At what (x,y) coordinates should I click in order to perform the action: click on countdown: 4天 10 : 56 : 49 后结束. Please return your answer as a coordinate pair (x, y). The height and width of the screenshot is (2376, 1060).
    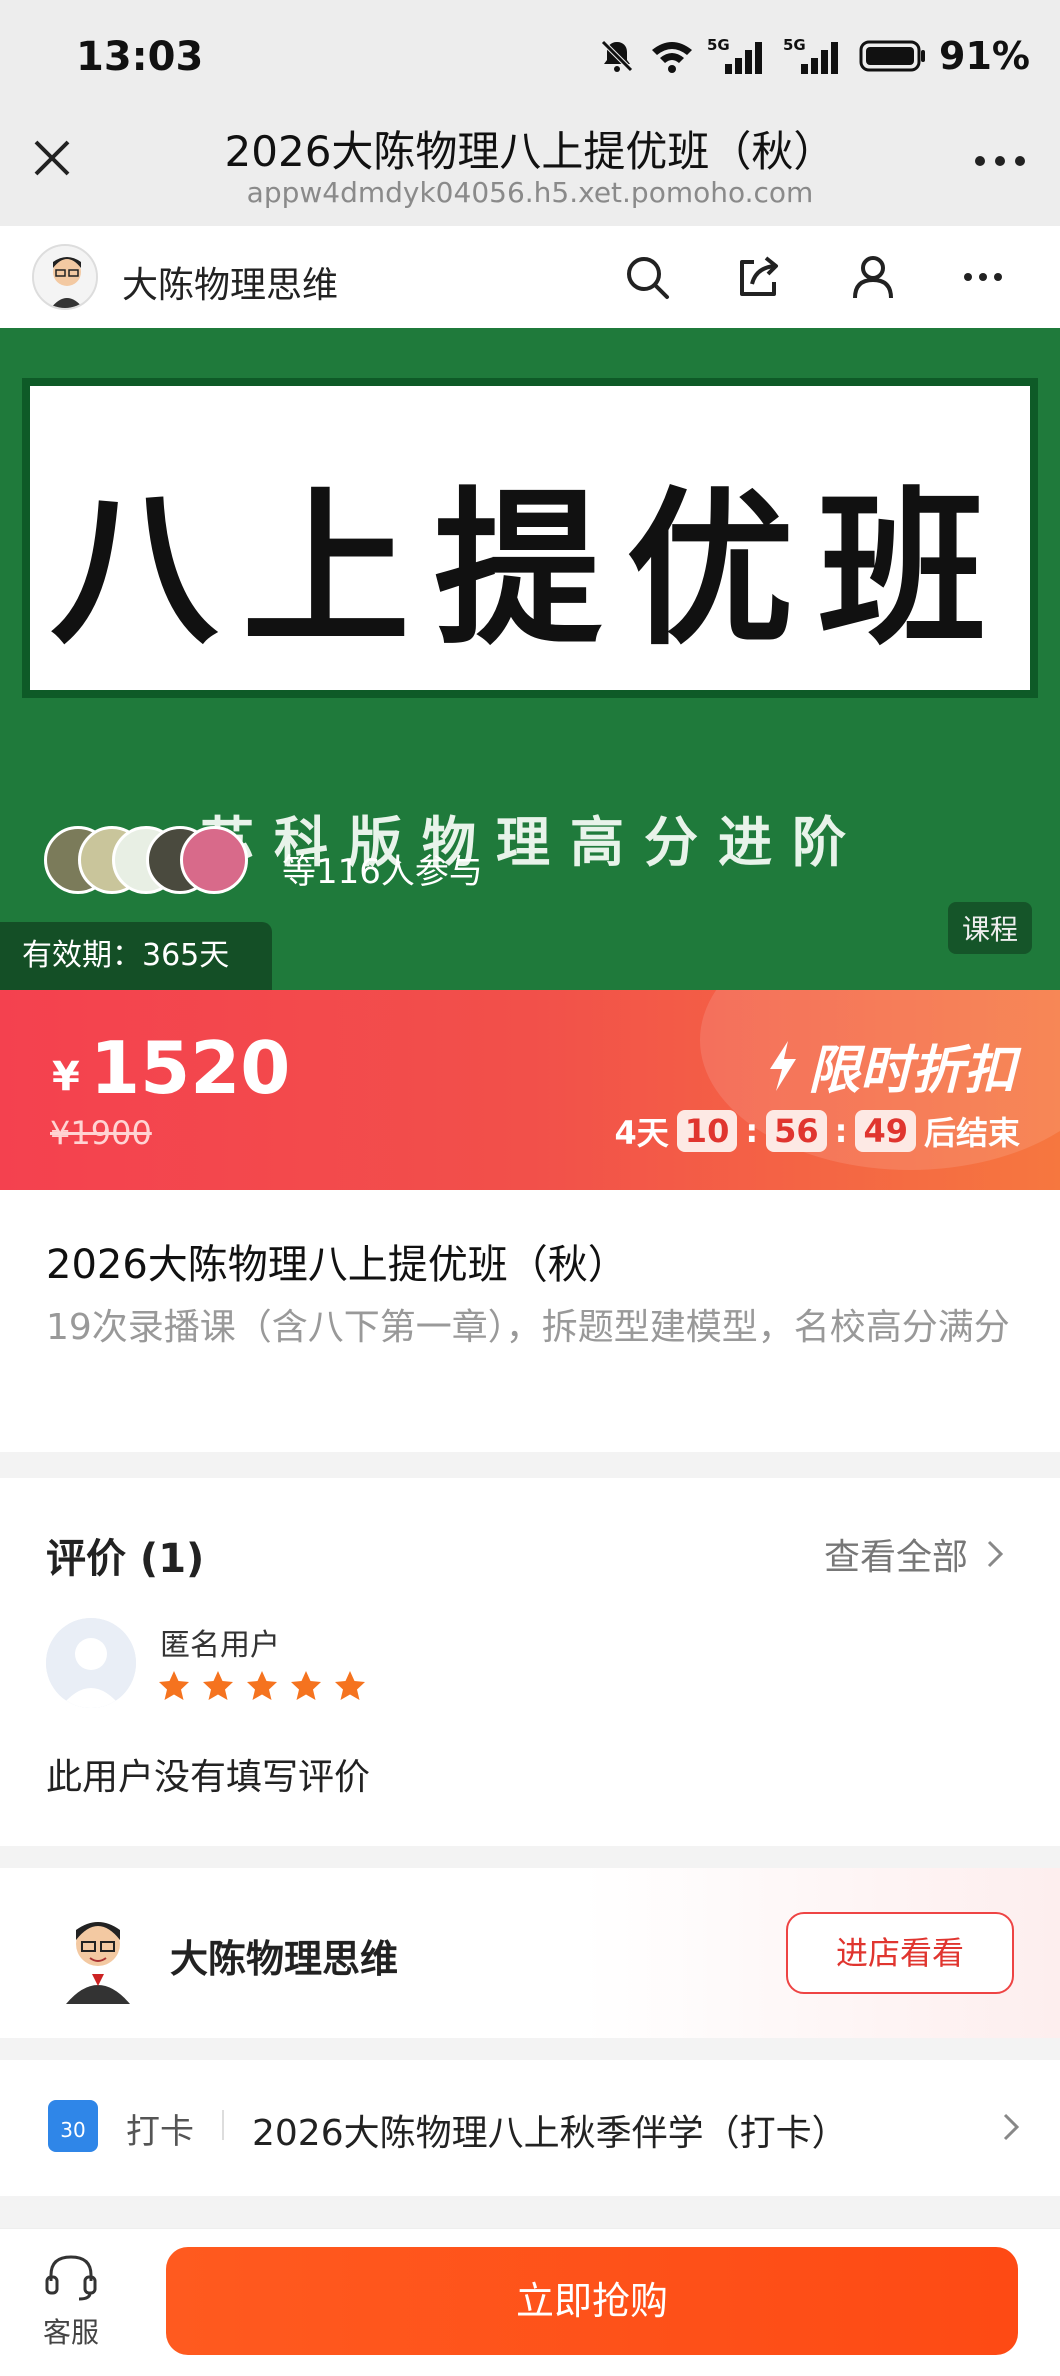
    Looking at the image, I should click on (817, 1131).